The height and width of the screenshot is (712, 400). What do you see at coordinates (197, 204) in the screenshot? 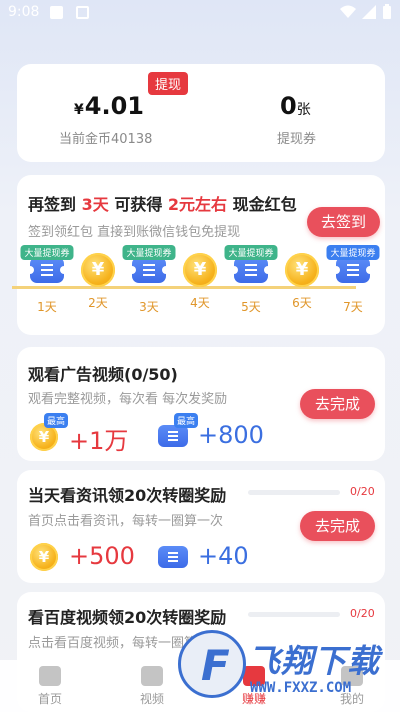
I see `checkin-amount: 2元左右` at bounding box center [197, 204].